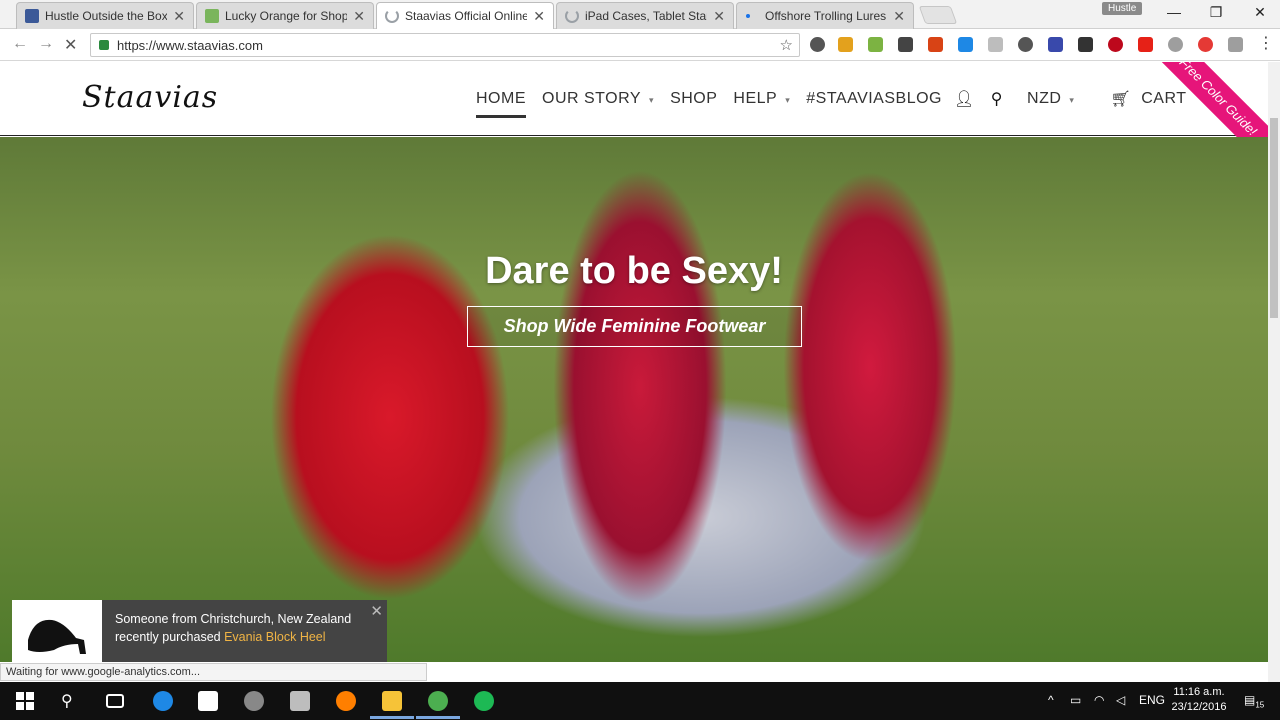  What do you see at coordinates (634, 326) in the screenshot?
I see `shop-footwear-button: Shop Wide Feminine Footwear` at bounding box center [634, 326].